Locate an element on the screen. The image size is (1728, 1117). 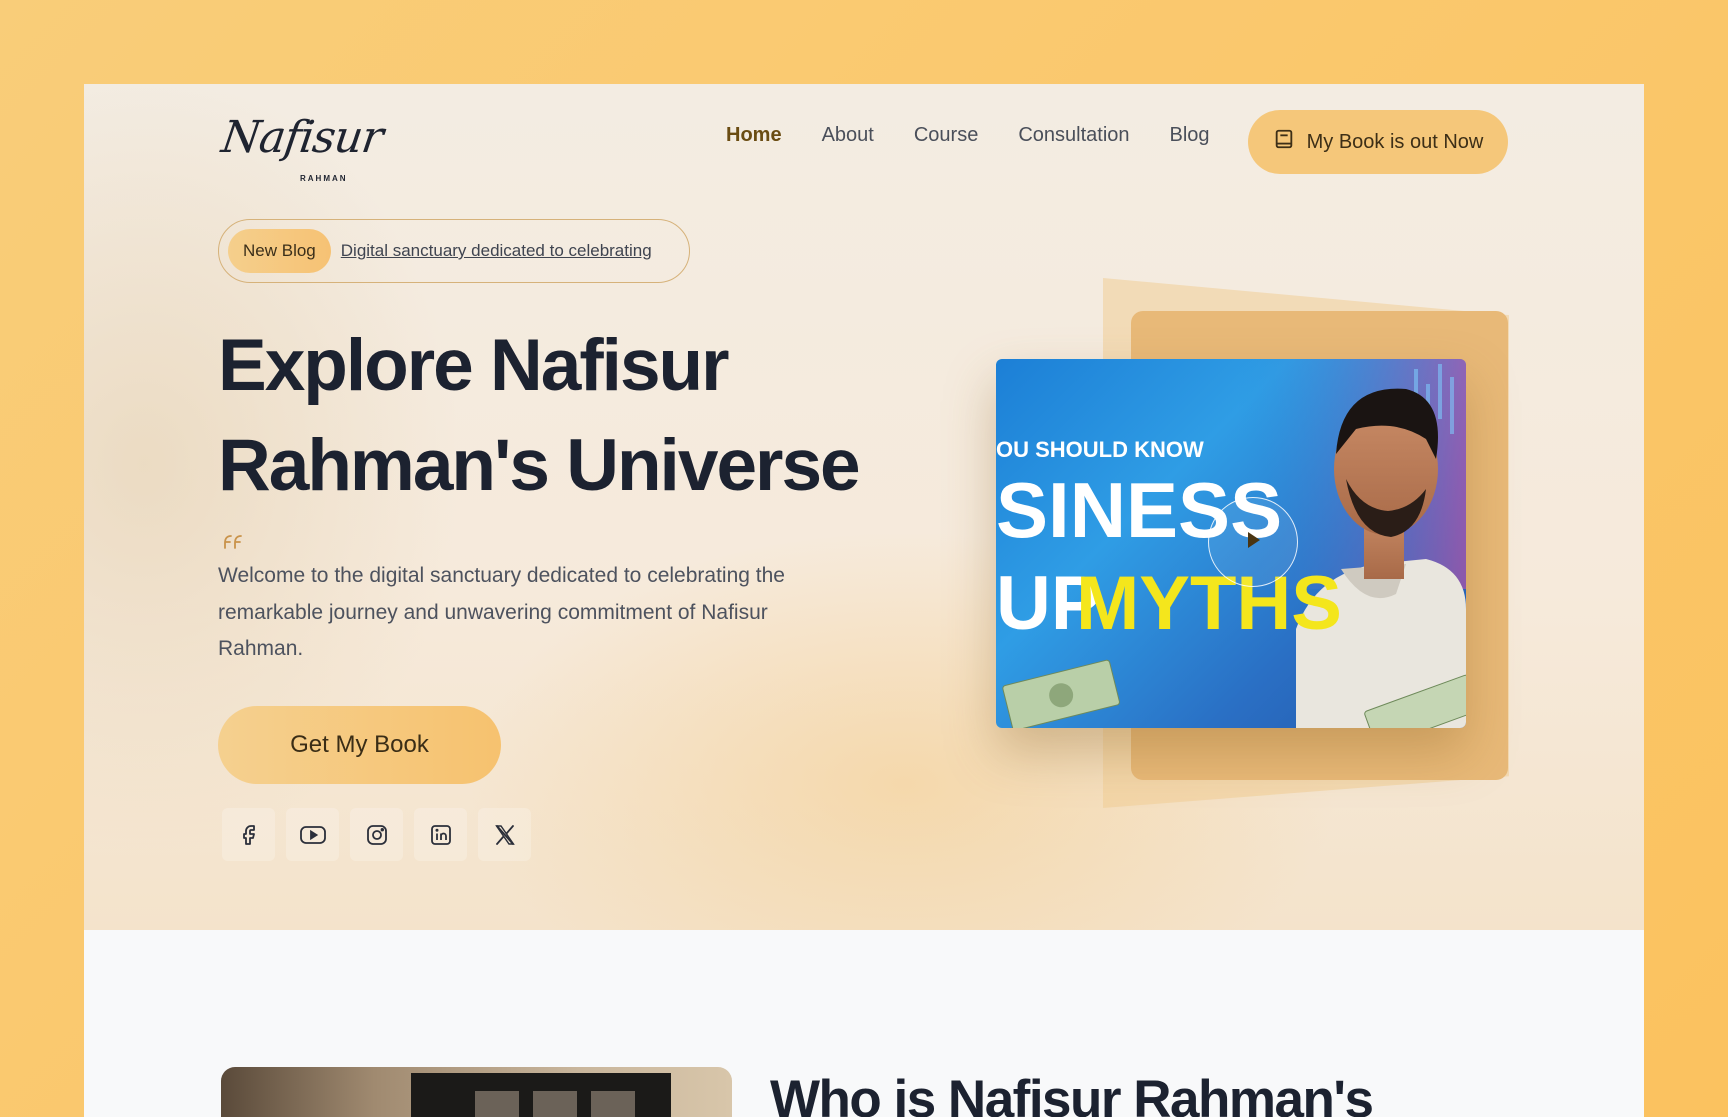
thumb-line-3b: MYTHS is located at coordinates (1209, 603).